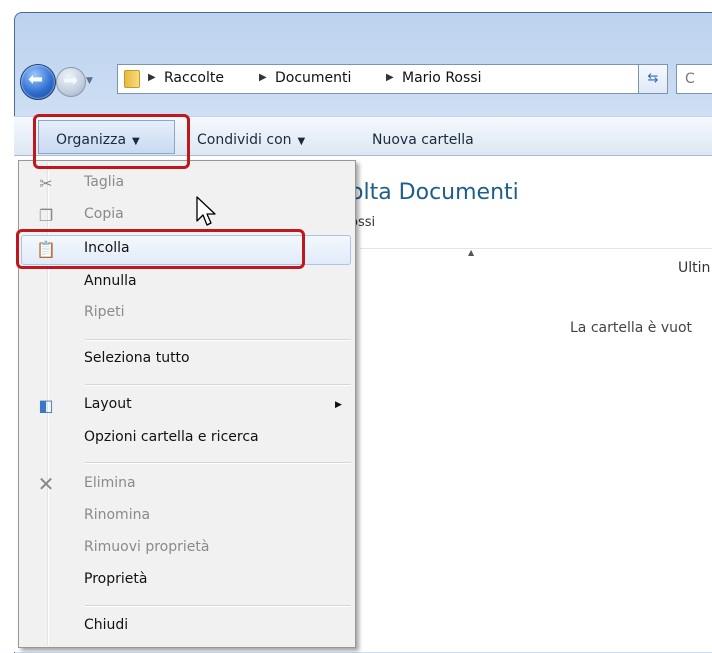  I want to click on menu-item-label: Seleziona tutto, so click(137, 358).